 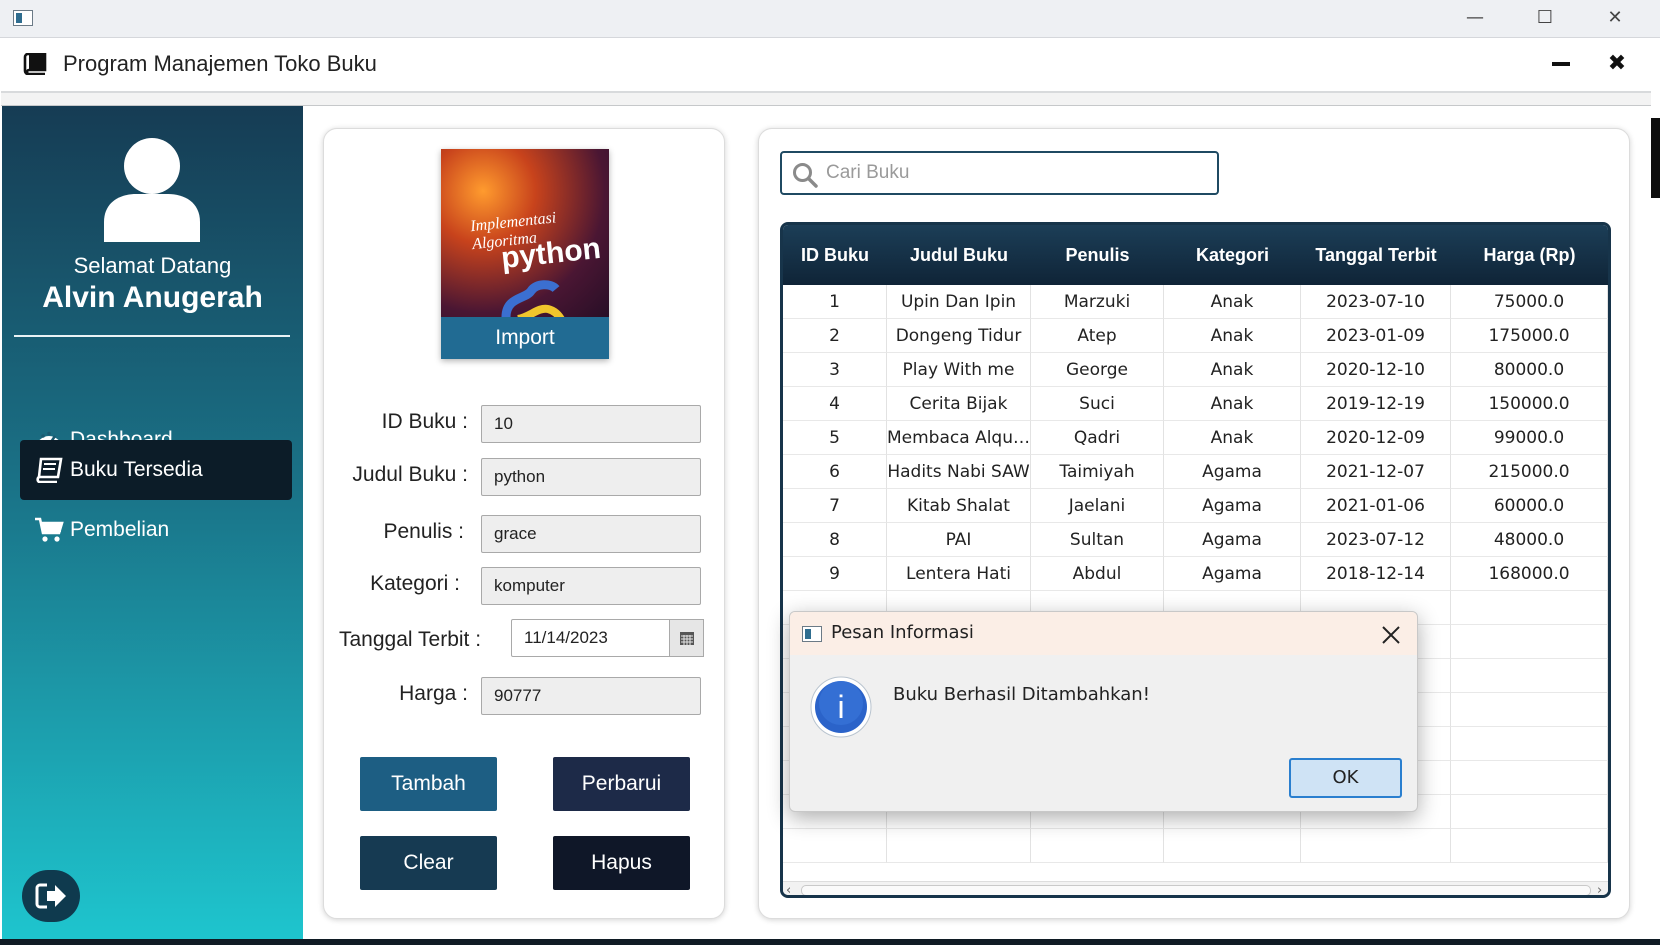 I want to click on table-cell: Atep, so click(x=1097, y=336).